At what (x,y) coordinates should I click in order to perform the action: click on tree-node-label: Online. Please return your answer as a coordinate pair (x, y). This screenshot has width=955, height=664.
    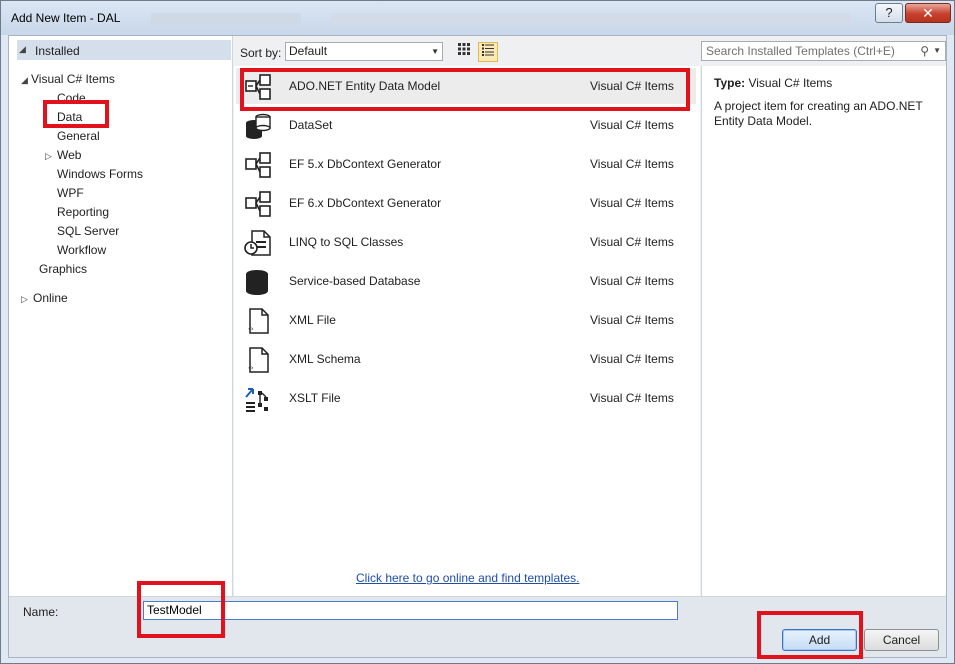
    Looking at the image, I should click on (50, 298).